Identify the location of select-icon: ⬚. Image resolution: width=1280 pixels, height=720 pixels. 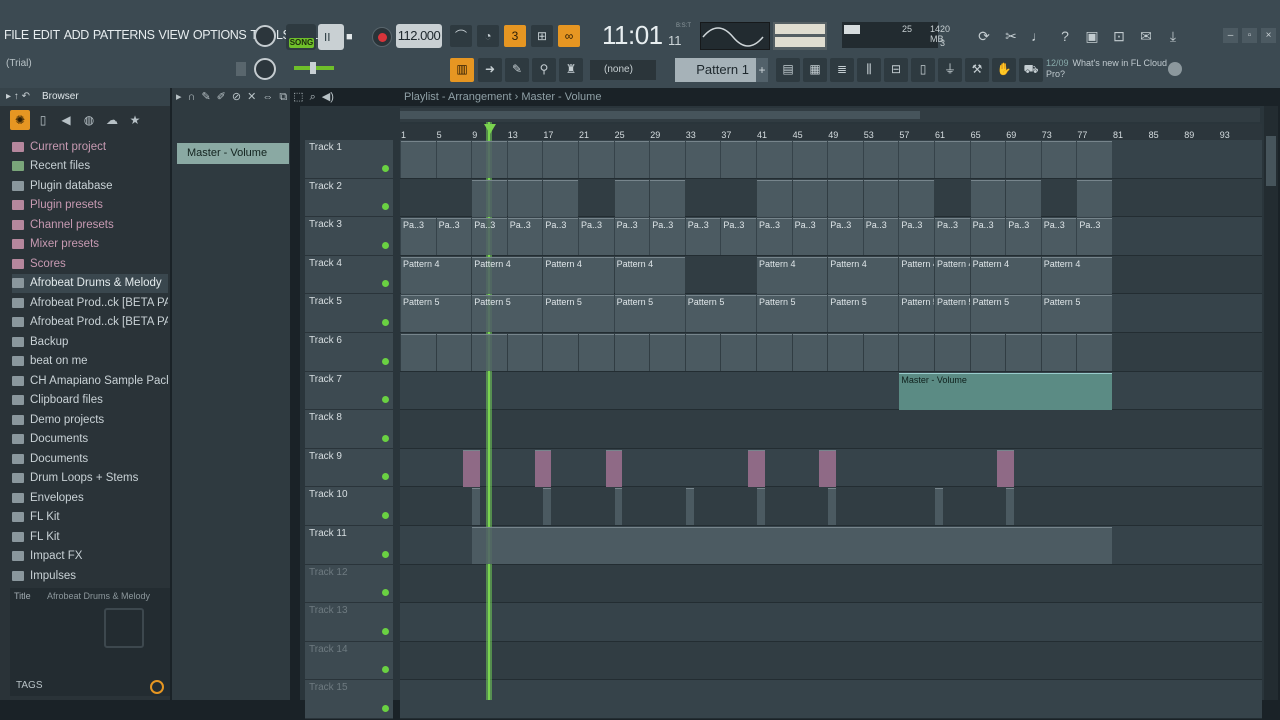
(298, 97).